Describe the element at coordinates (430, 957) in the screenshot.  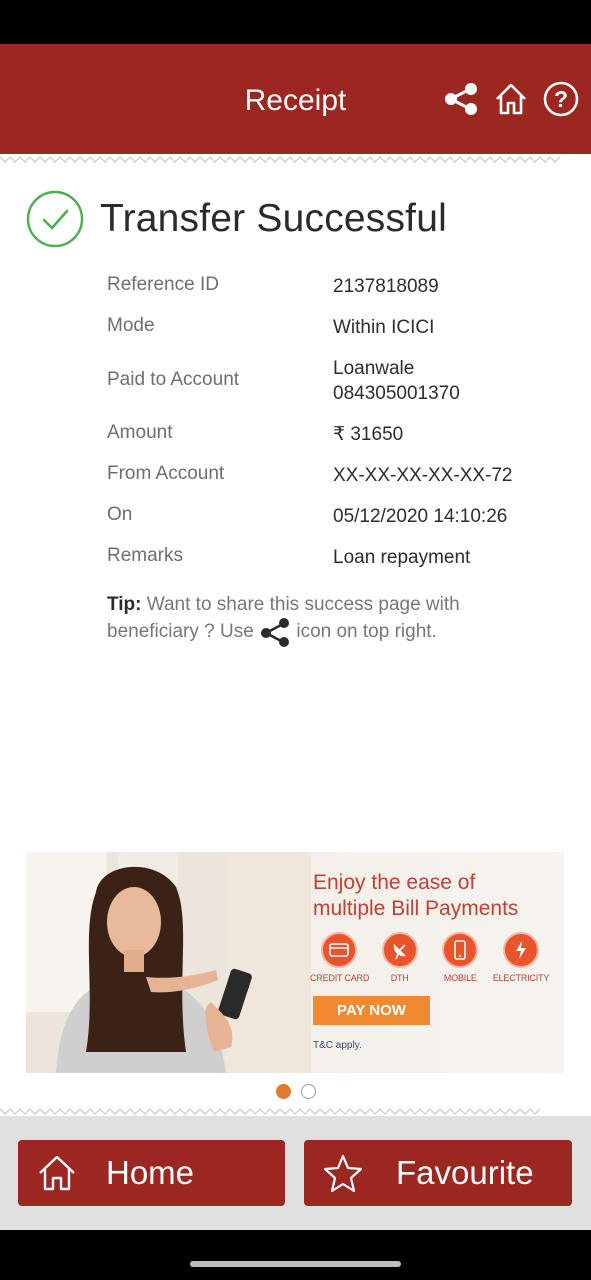
I see `bill-service-list: CREDIT CARD DTH MOBILE ELECTRICITY` at that location.